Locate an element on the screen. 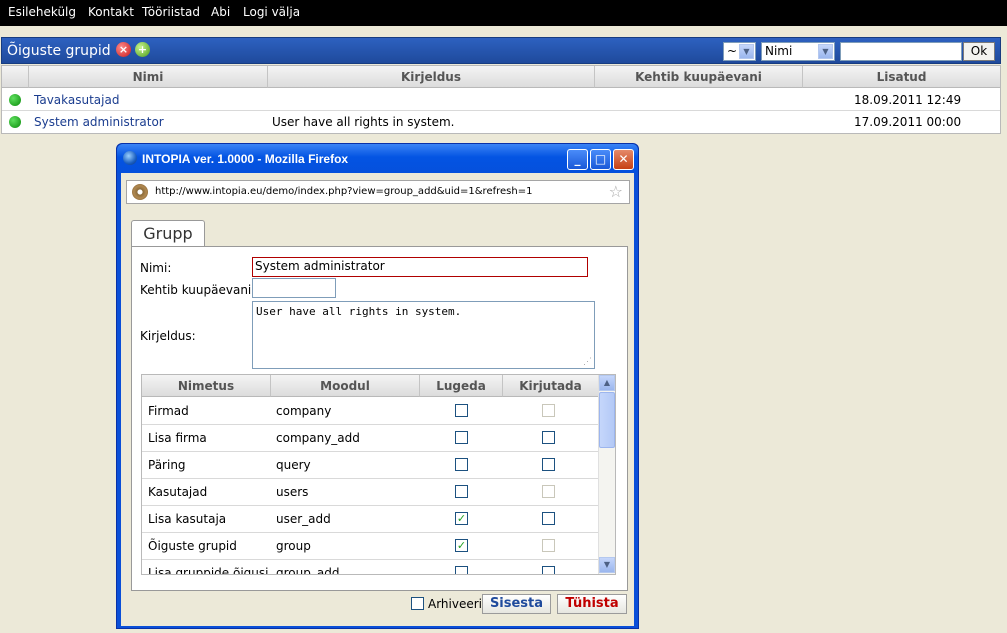 This screenshot has height=633, width=1007. nav-contact-link: Kontakt is located at coordinates (111, 12).